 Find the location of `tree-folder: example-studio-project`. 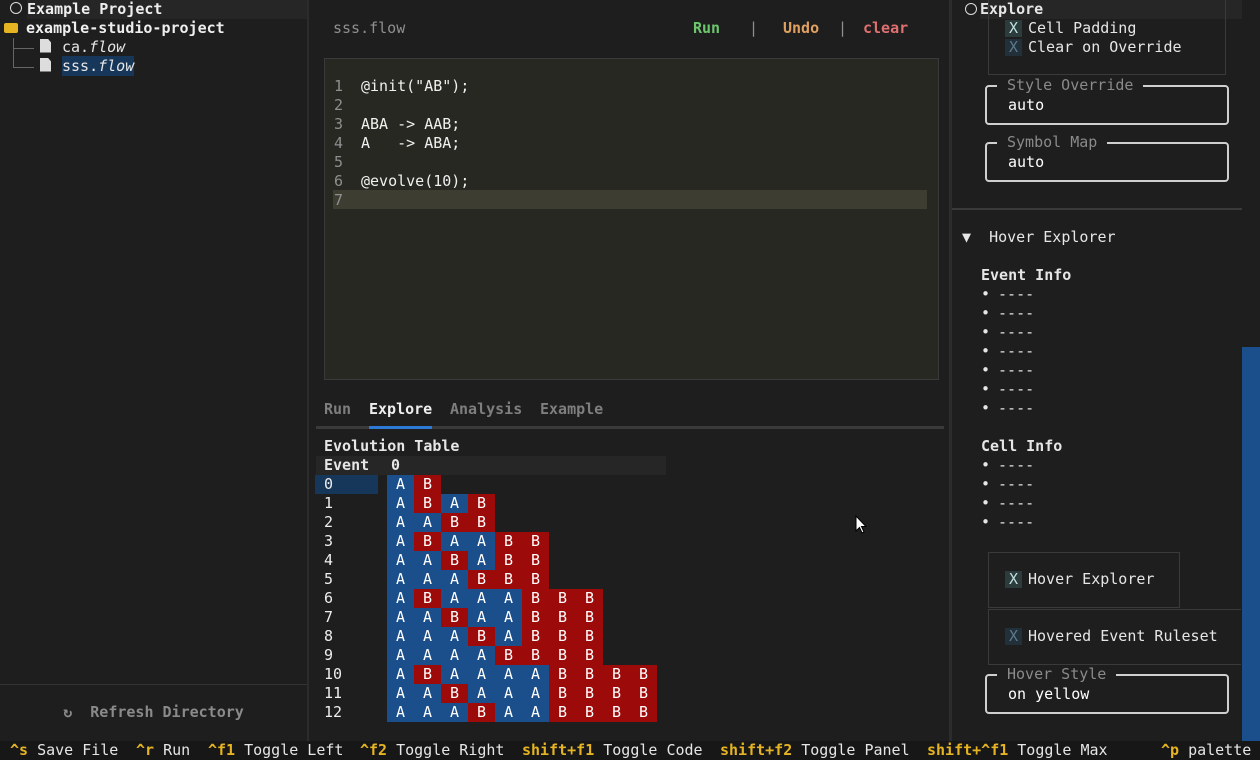

tree-folder: example-studio-project is located at coordinates (114, 28).